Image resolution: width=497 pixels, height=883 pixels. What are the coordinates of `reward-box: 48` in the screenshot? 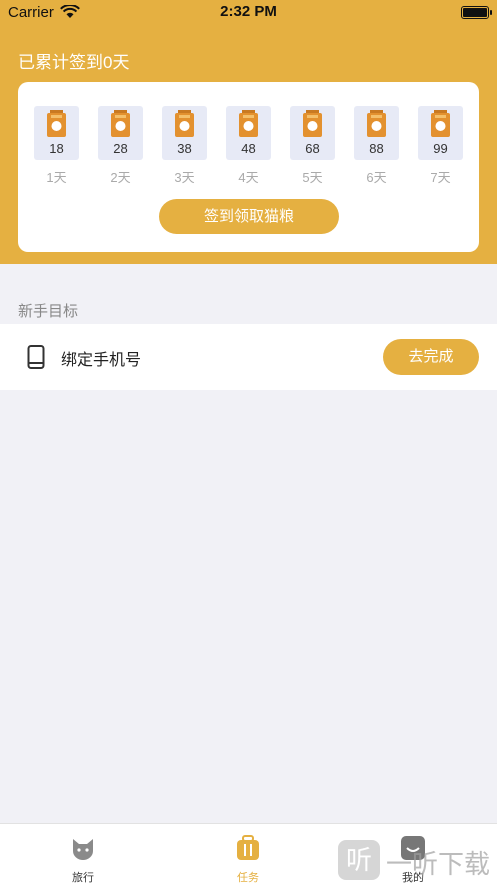 It's located at (248, 133).